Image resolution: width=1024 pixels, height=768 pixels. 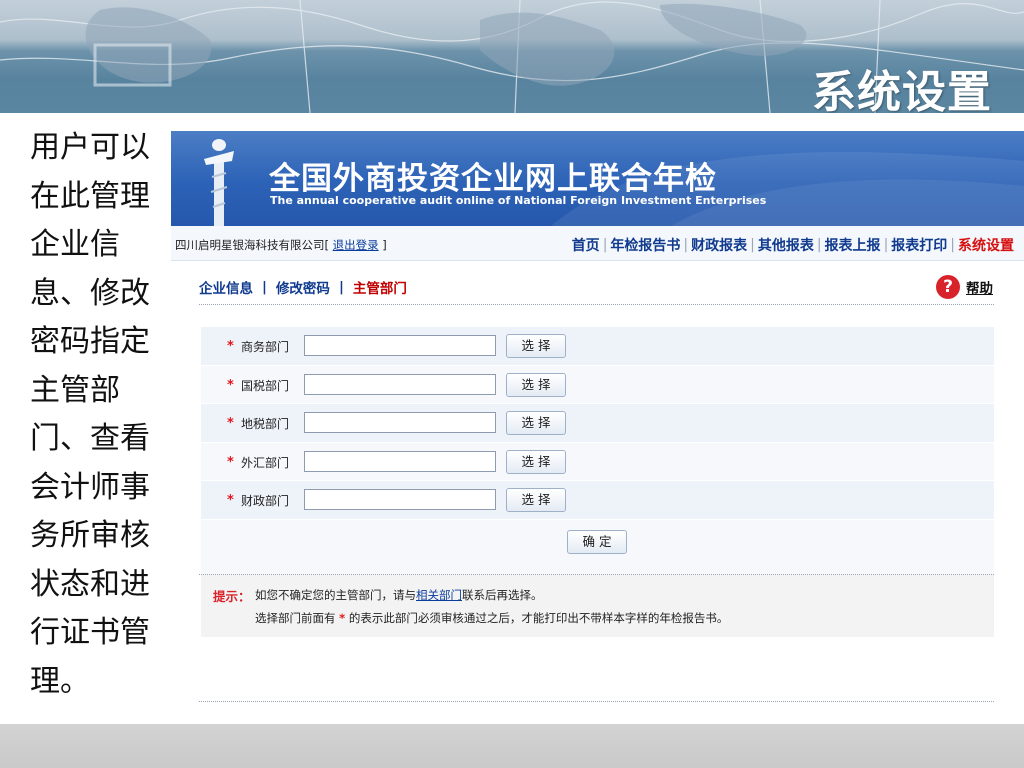 What do you see at coordinates (719, 245) in the screenshot?
I see `nav-financial-statements: 财政报表` at bounding box center [719, 245].